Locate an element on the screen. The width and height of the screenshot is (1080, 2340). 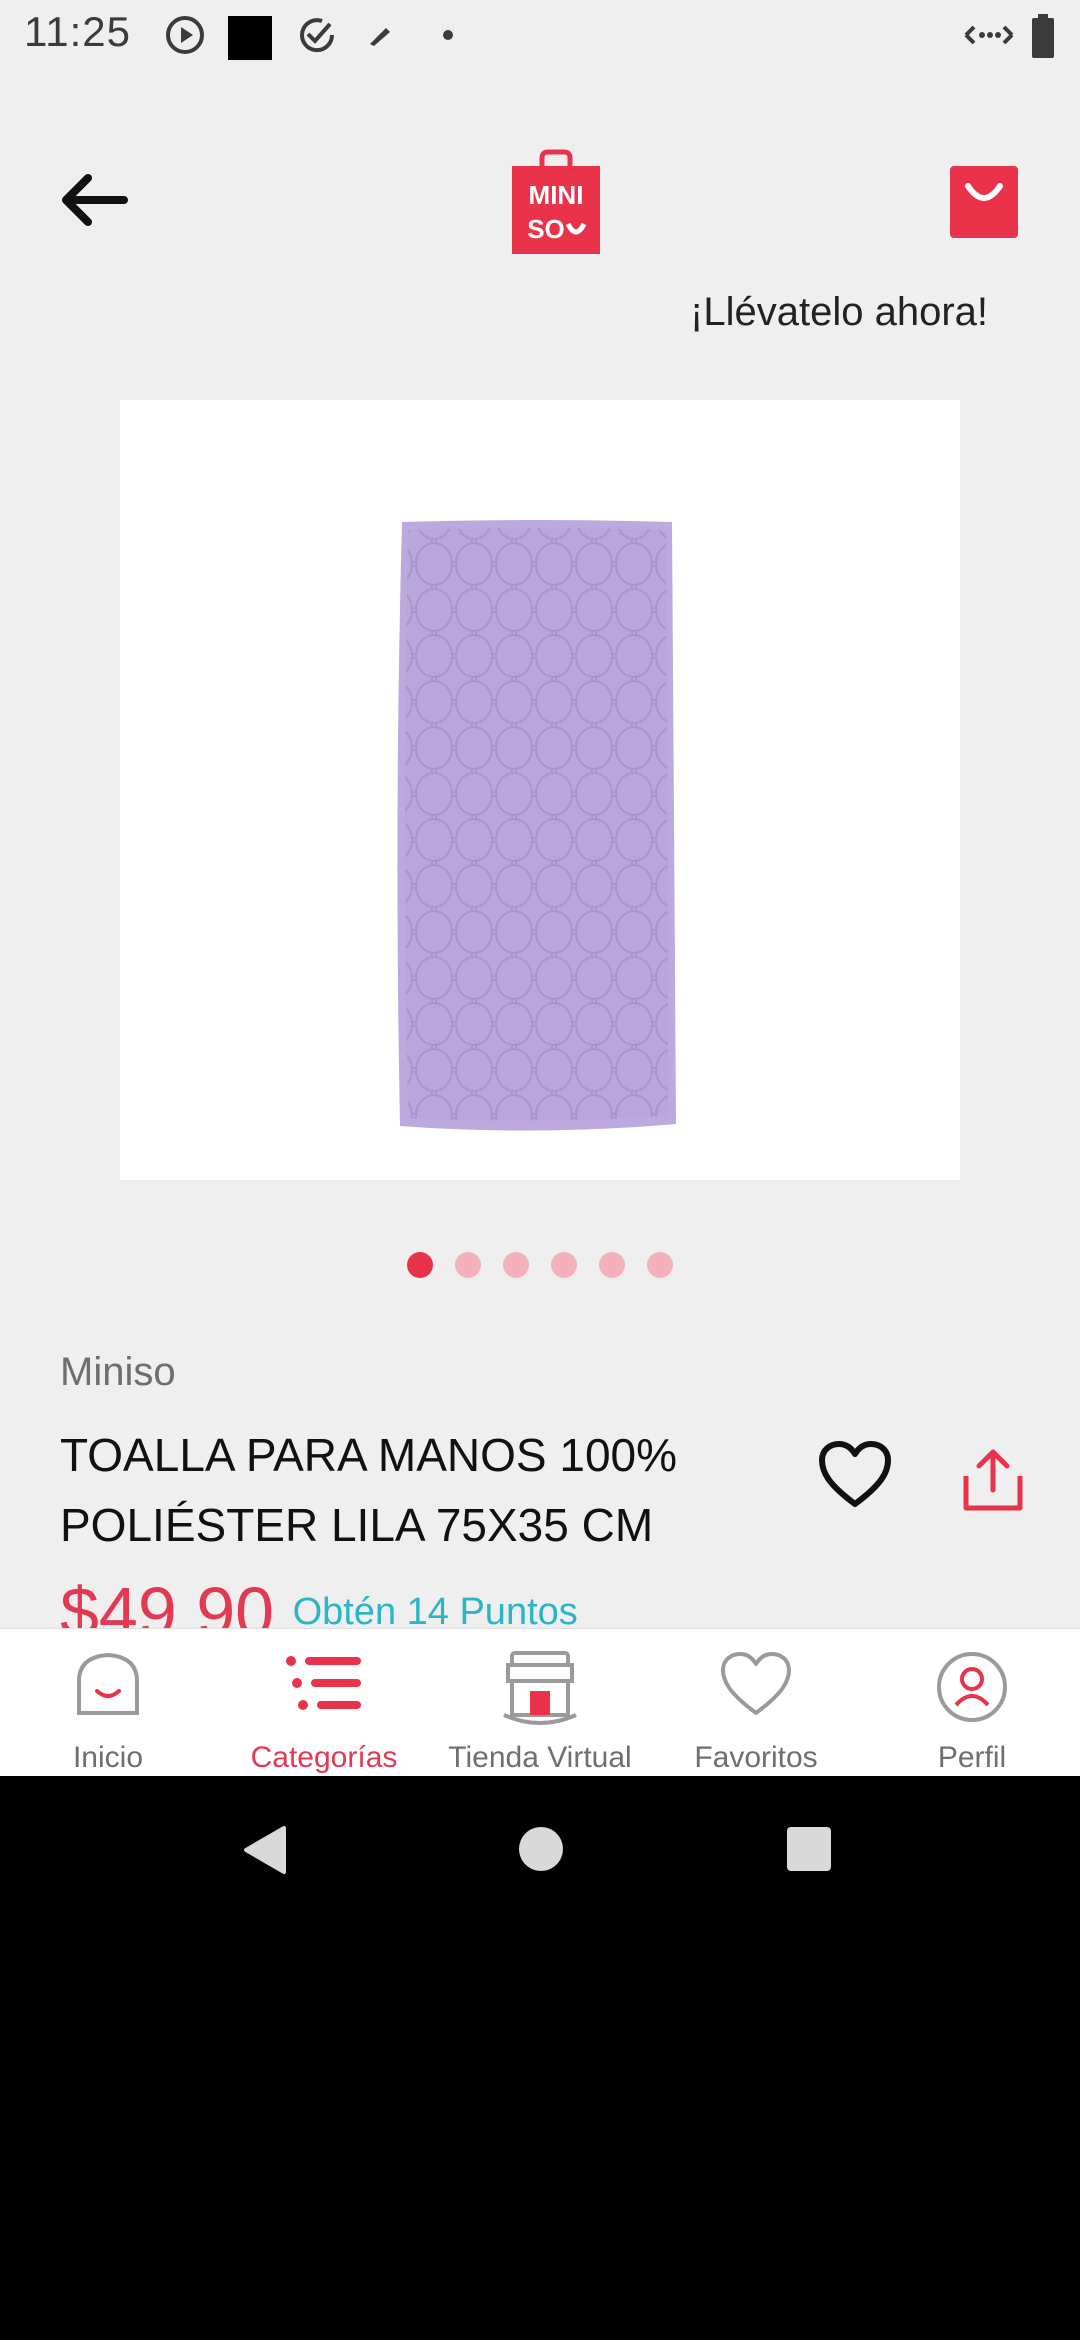
status-time: 11:25 is located at coordinates (77, 31).